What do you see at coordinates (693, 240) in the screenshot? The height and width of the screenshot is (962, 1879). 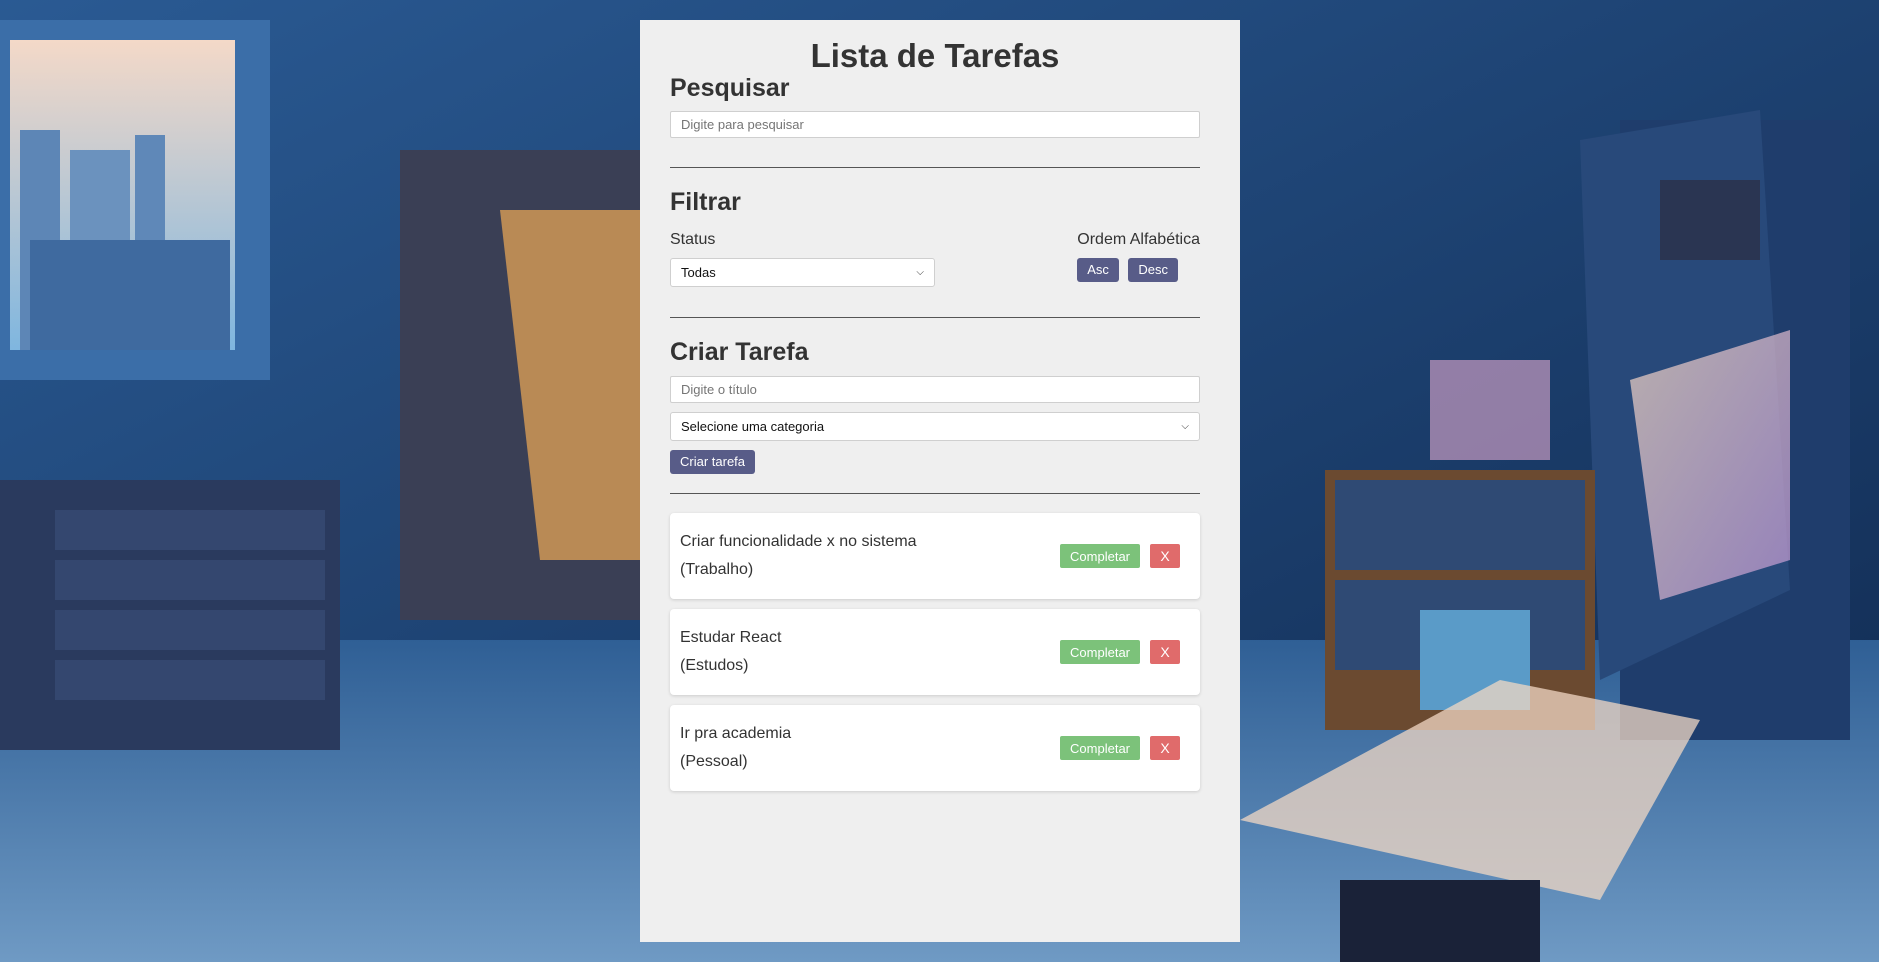 I see `status-label: Status` at bounding box center [693, 240].